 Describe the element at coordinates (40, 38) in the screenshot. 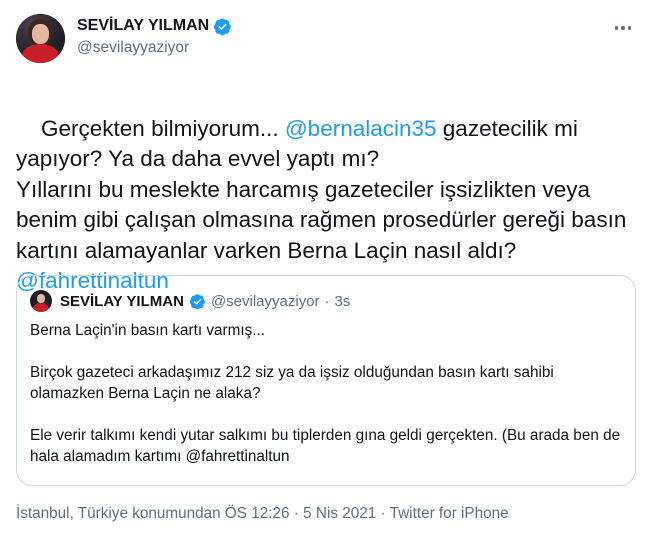

I see `author-avatar` at that location.